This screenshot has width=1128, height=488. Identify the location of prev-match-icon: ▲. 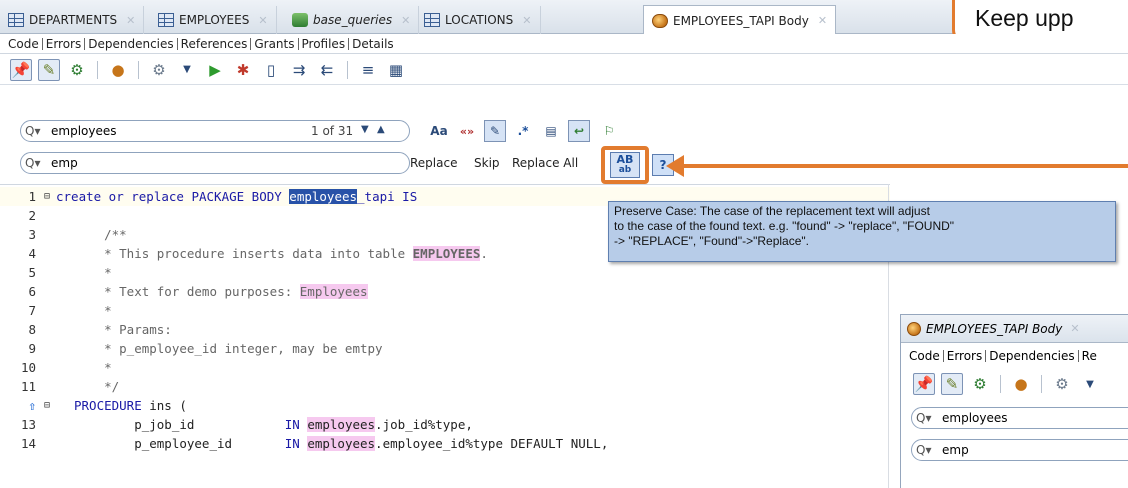
(381, 129).